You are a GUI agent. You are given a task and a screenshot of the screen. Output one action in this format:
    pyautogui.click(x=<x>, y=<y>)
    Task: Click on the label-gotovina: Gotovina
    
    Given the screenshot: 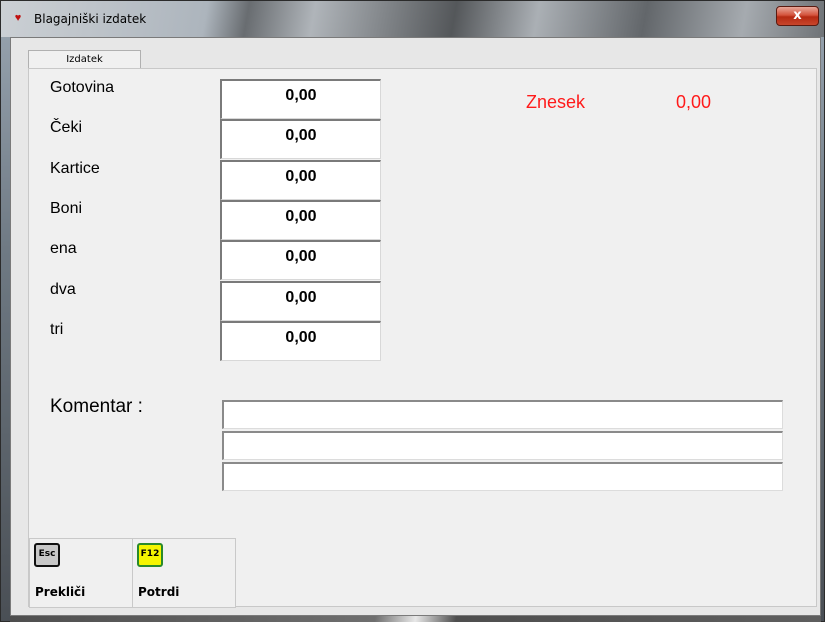 What is the action you would take?
    pyautogui.click(x=82, y=87)
    